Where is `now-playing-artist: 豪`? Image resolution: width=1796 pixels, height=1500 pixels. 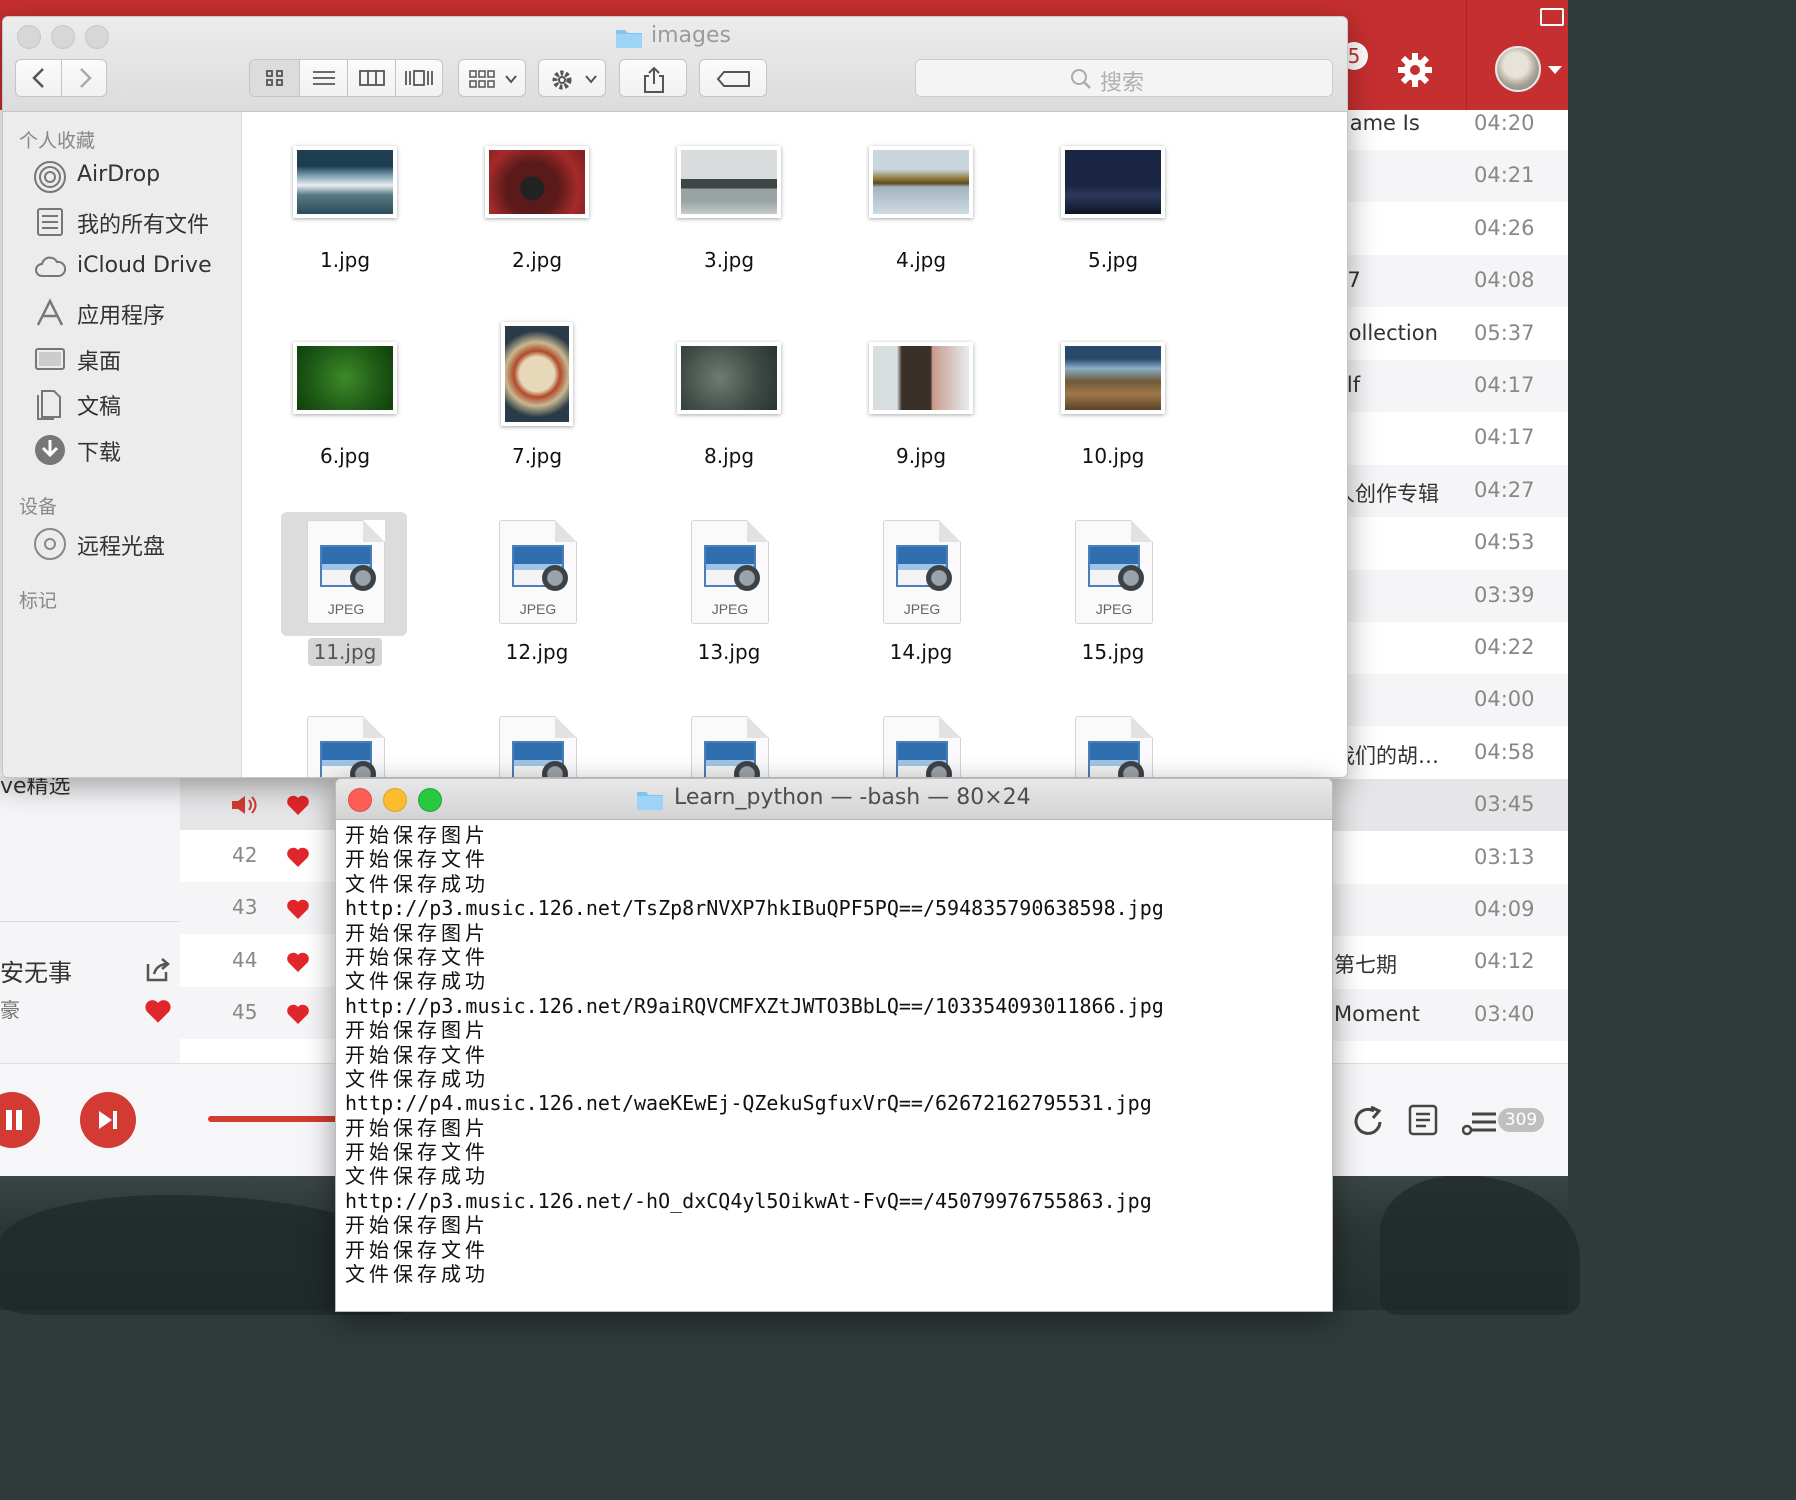 now-playing-artist: 豪 is located at coordinates (10, 1008).